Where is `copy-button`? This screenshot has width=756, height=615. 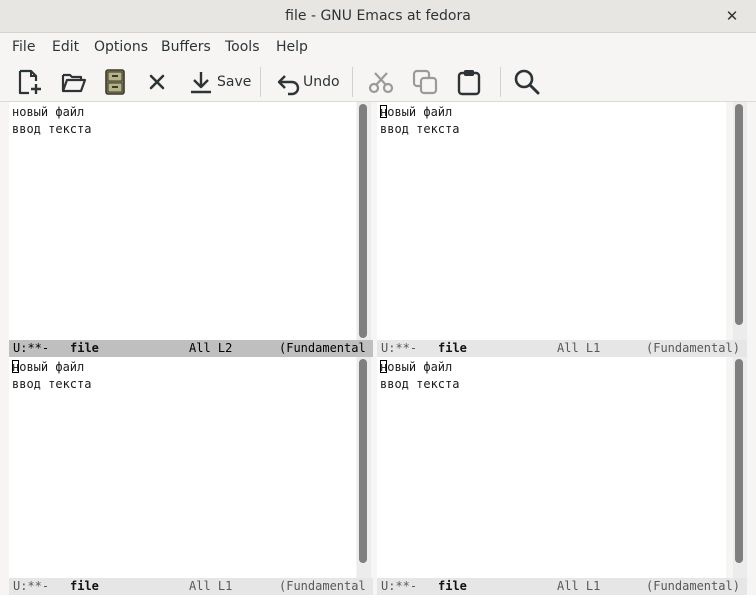
copy-button is located at coordinates (425, 82).